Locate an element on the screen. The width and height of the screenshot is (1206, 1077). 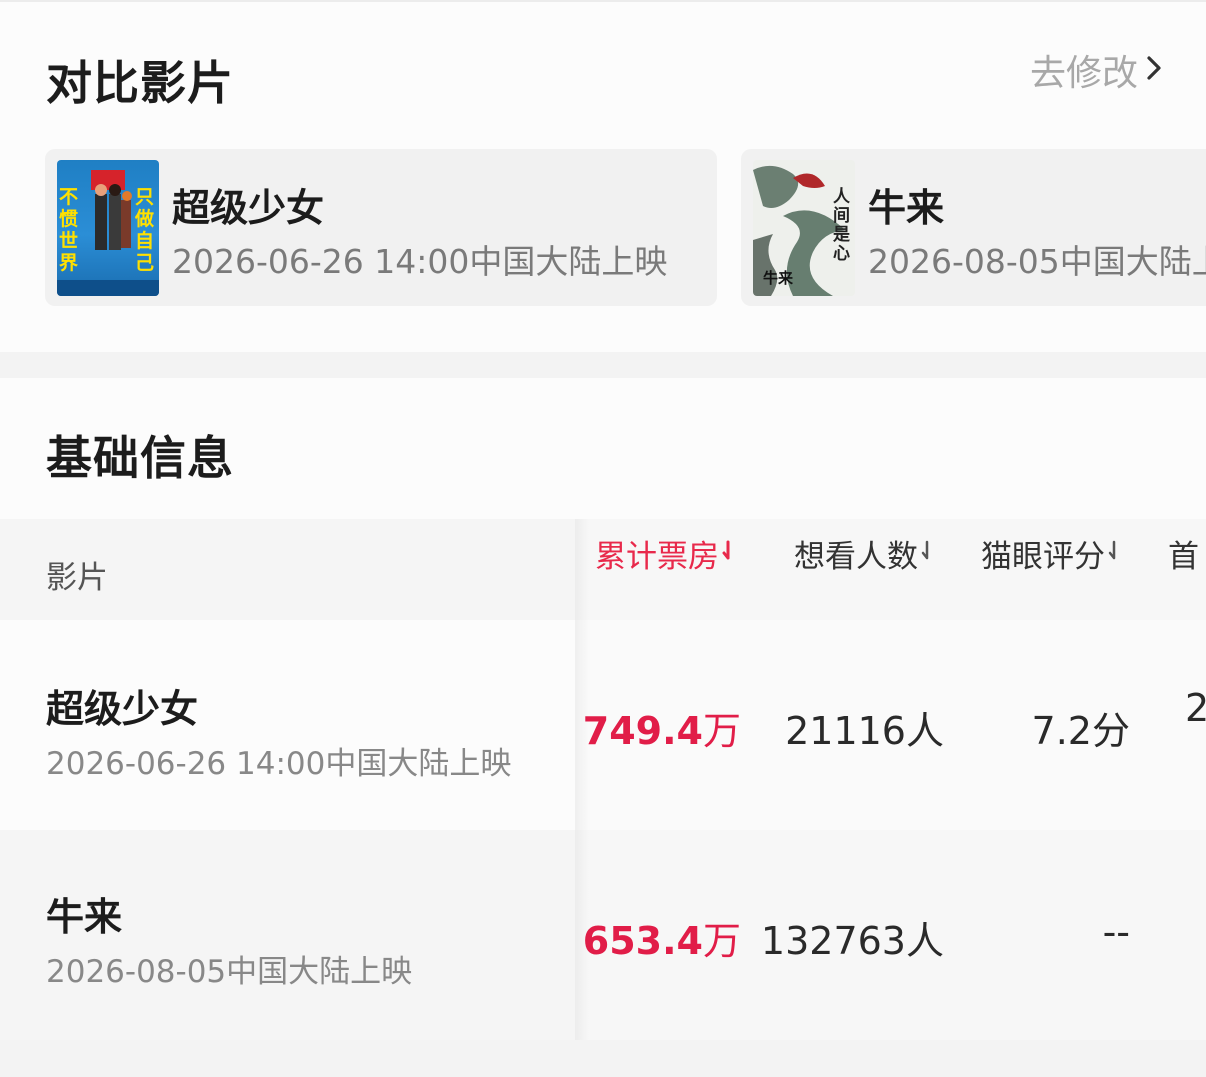
column-first: 首 is located at coordinates (1183, 553).